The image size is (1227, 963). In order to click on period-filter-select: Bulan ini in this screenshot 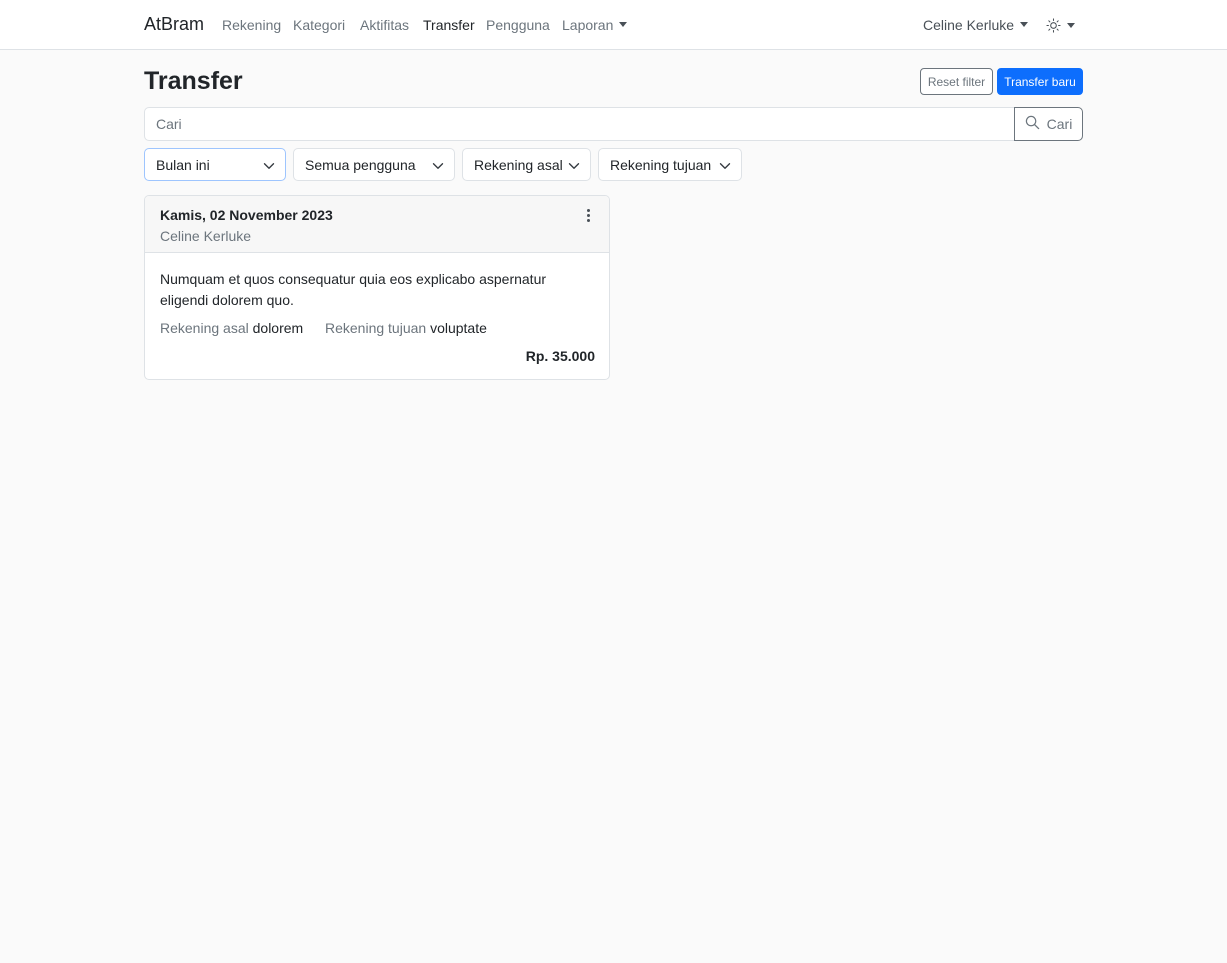, I will do `click(215, 164)`.